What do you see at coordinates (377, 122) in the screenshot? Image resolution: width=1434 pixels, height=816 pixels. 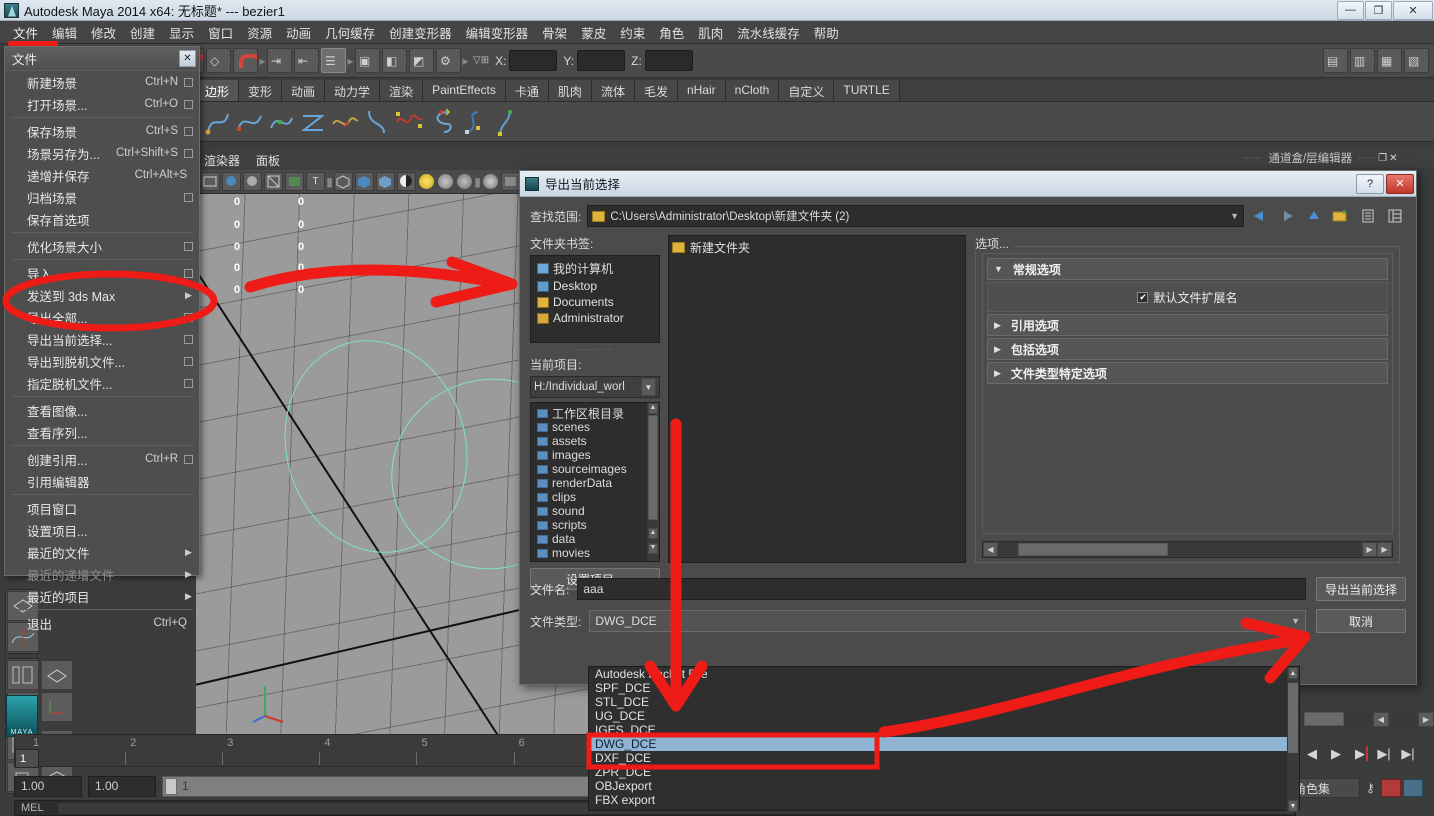 I see `curve-editing-icon` at bounding box center [377, 122].